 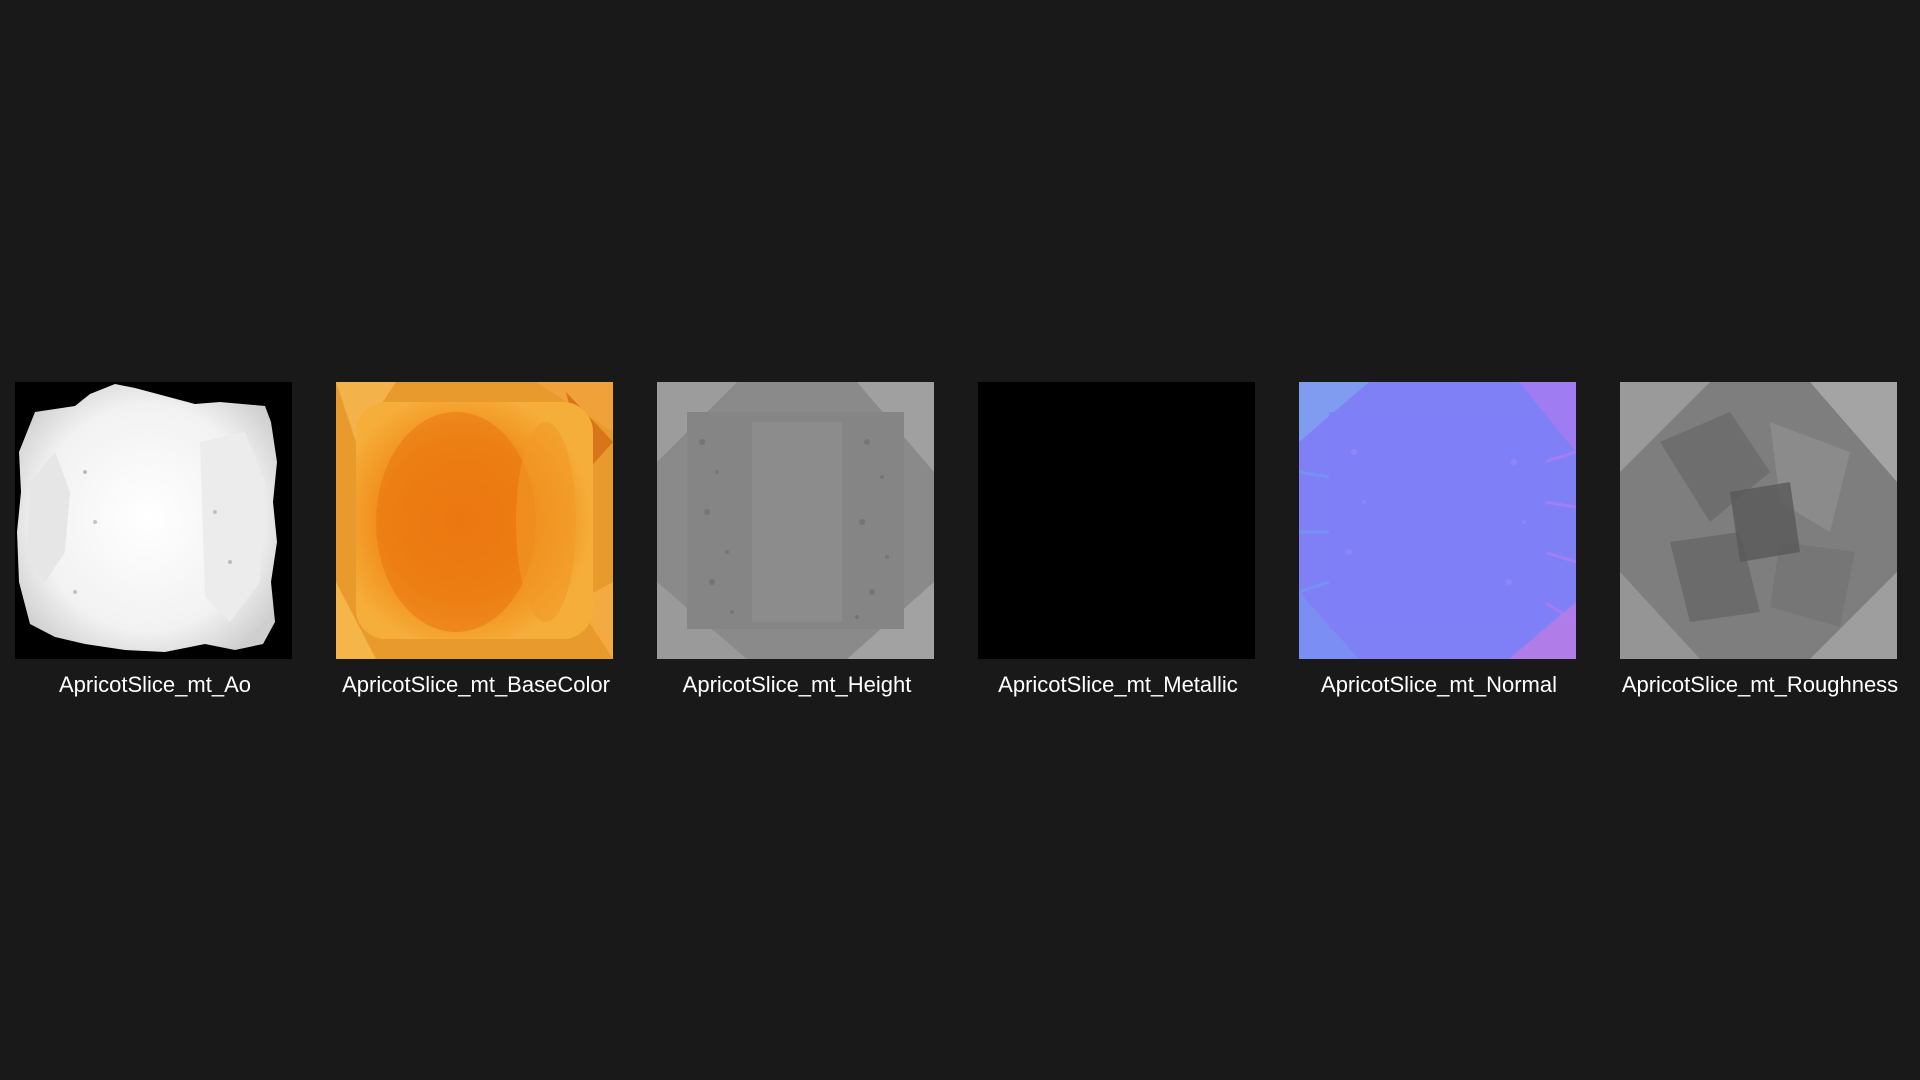 I want to click on file-name-label: ApricotSlice_mt_Metallic, so click(x=1118, y=684).